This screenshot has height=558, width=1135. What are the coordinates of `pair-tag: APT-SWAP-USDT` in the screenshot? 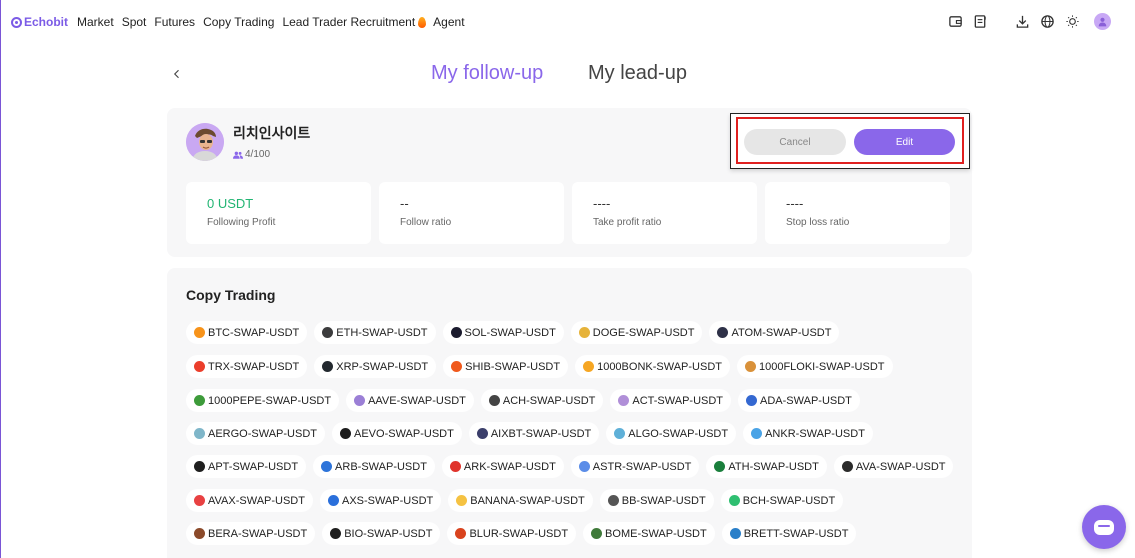 It's located at (246, 466).